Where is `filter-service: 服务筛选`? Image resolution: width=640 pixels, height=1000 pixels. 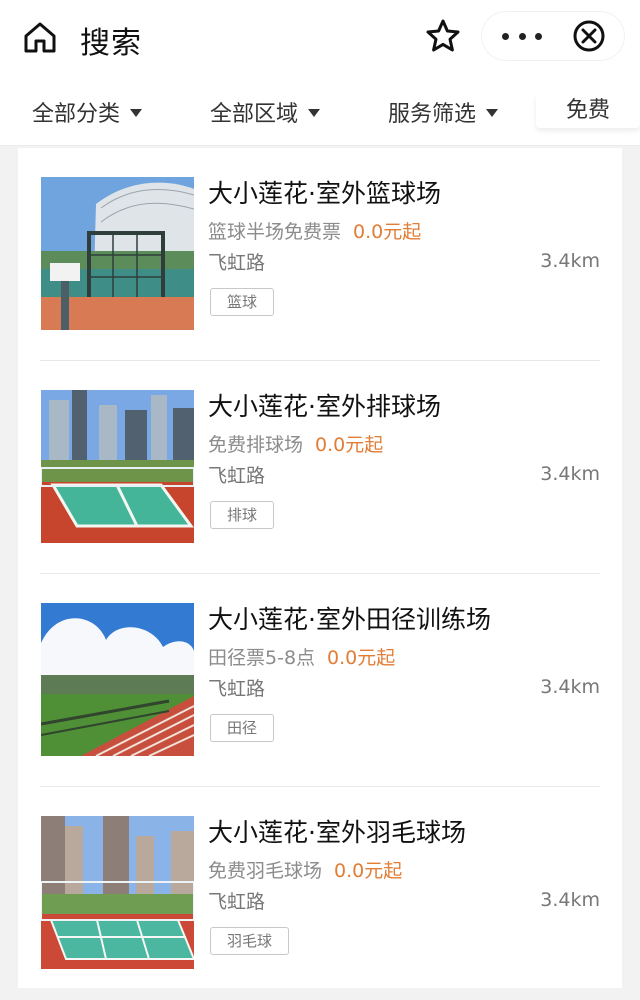 filter-service: 服务筛选 is located at coordinates (443, 112).